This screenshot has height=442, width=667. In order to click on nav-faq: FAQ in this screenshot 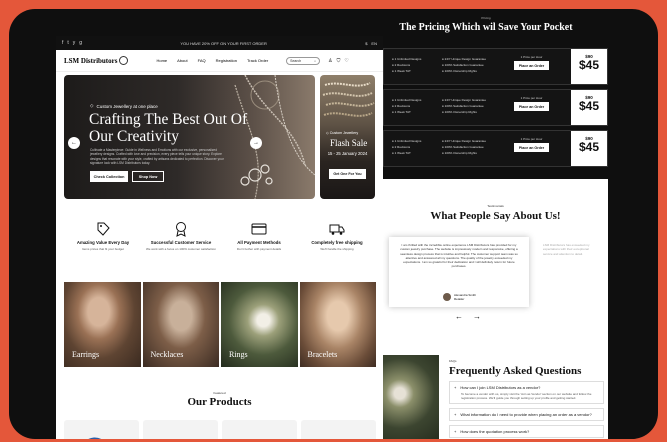, I will do `click(202, 60)`.